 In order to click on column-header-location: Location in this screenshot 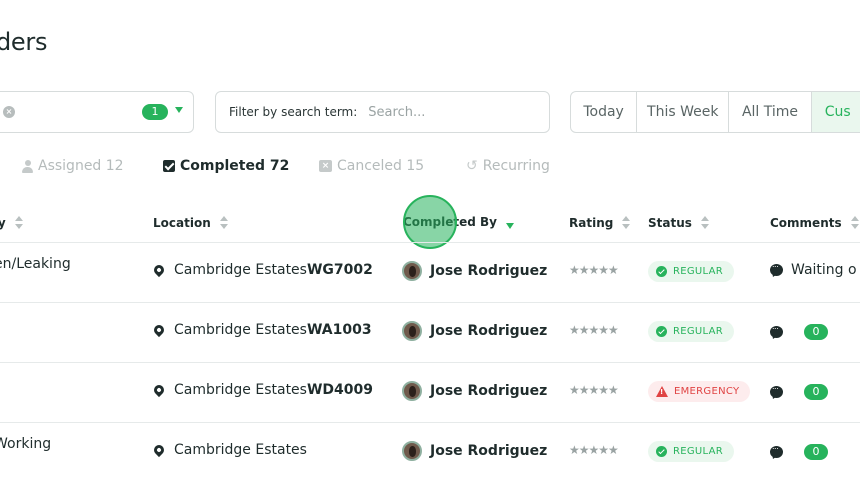, I will do `click(190, 222)`.